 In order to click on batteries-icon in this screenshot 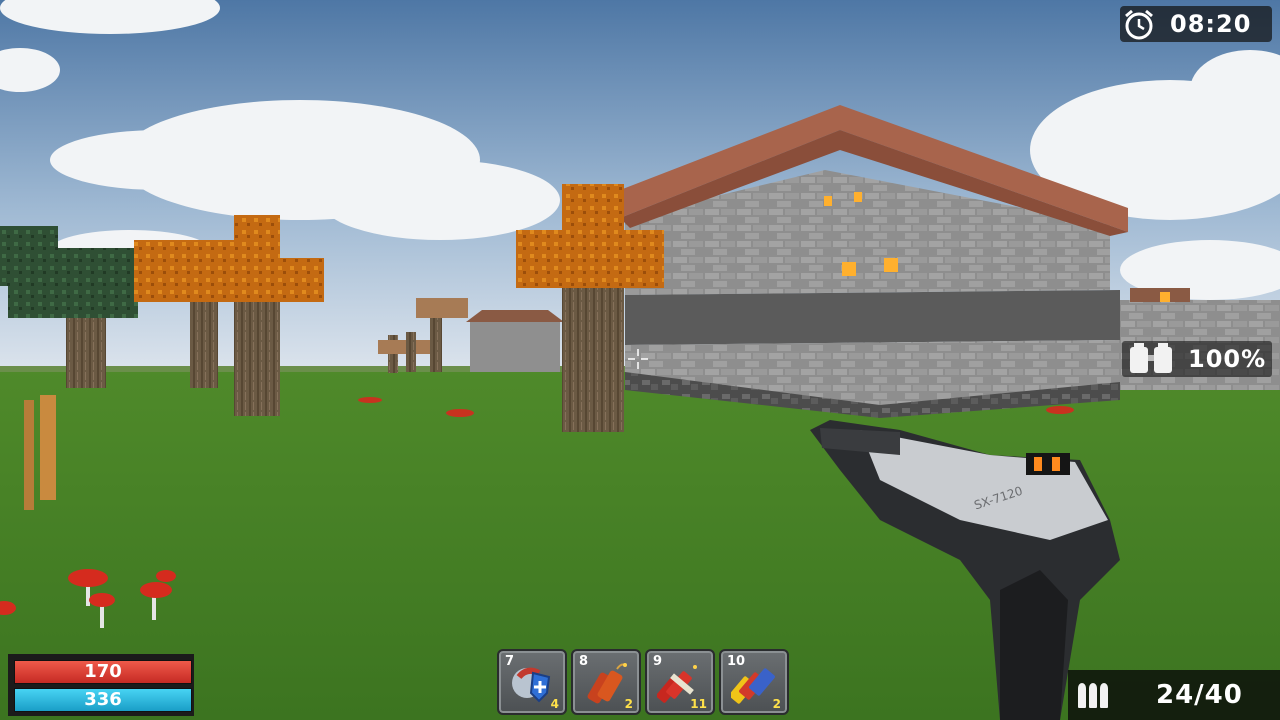, I will do `click(753, 686)`.